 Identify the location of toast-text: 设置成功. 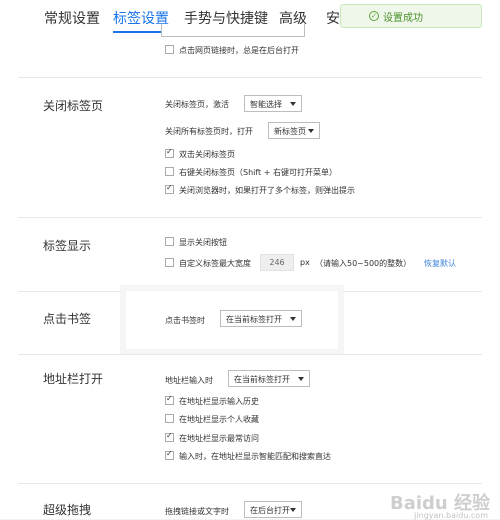
(403, 18).